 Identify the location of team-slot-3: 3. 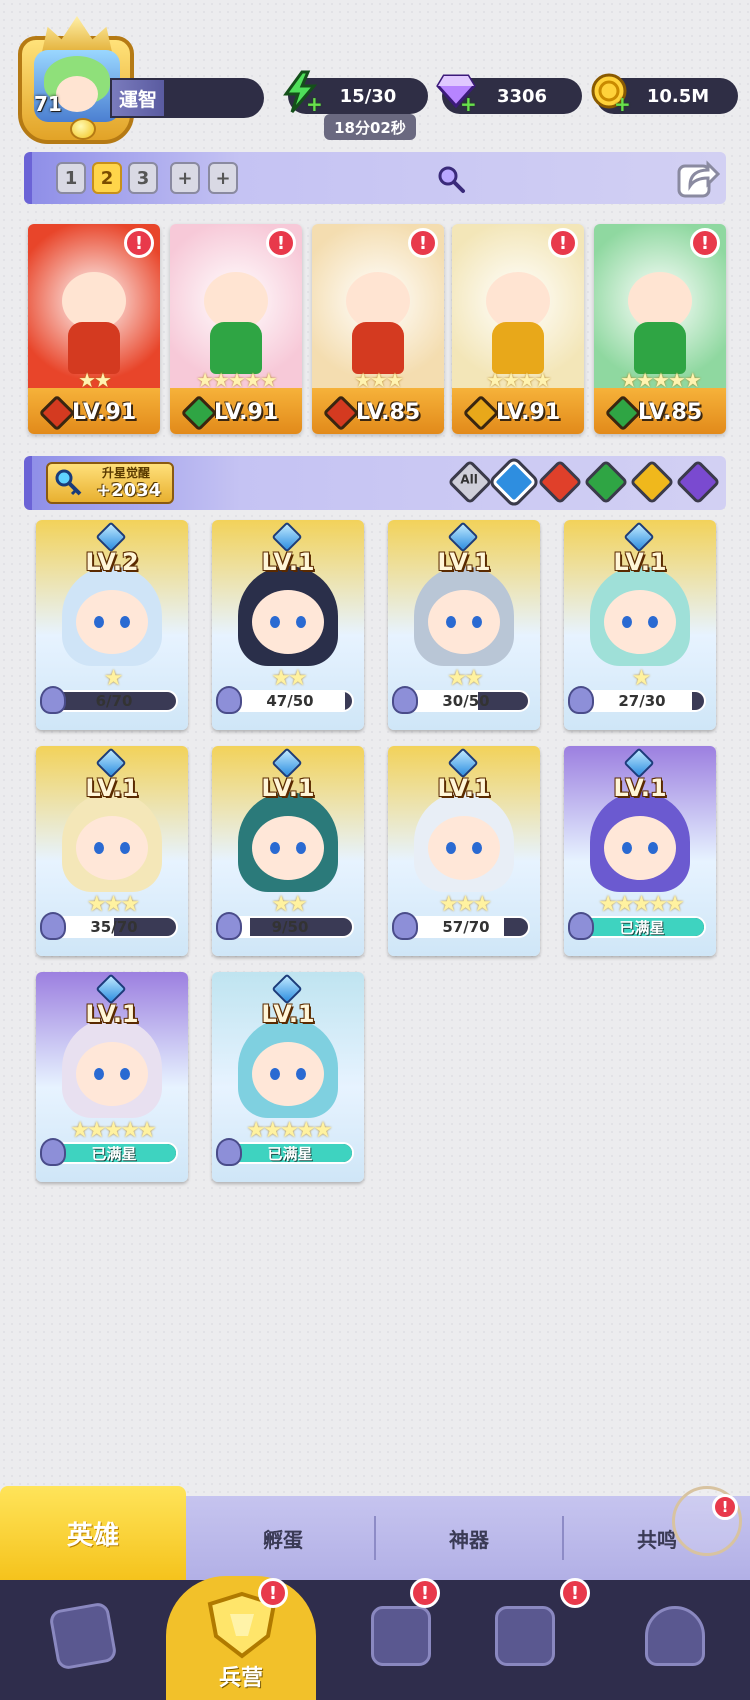
(143, 178).